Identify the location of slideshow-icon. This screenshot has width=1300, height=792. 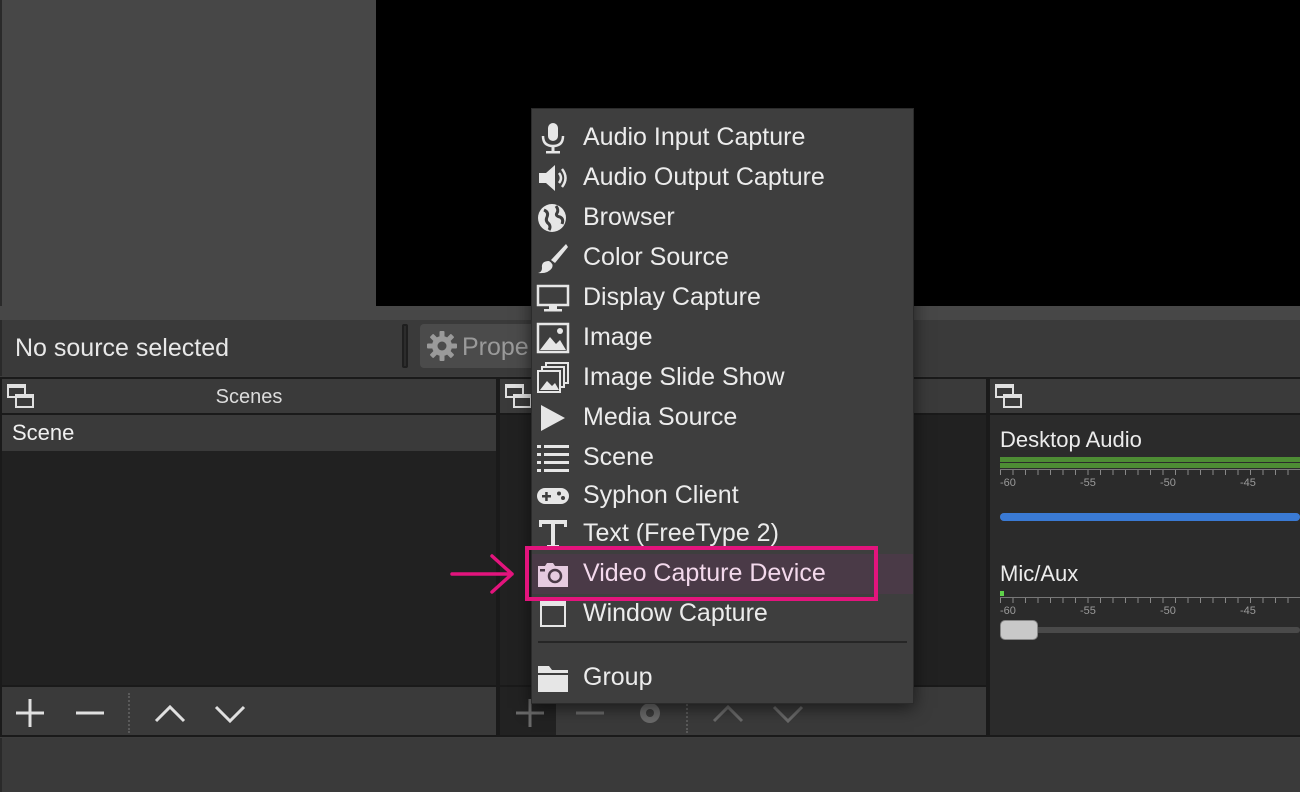
(553, 377).